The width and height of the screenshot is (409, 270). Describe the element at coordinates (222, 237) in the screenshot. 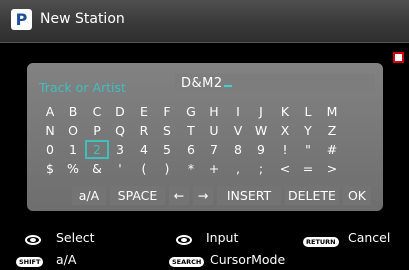

I see `input-hint: Input` at that location.